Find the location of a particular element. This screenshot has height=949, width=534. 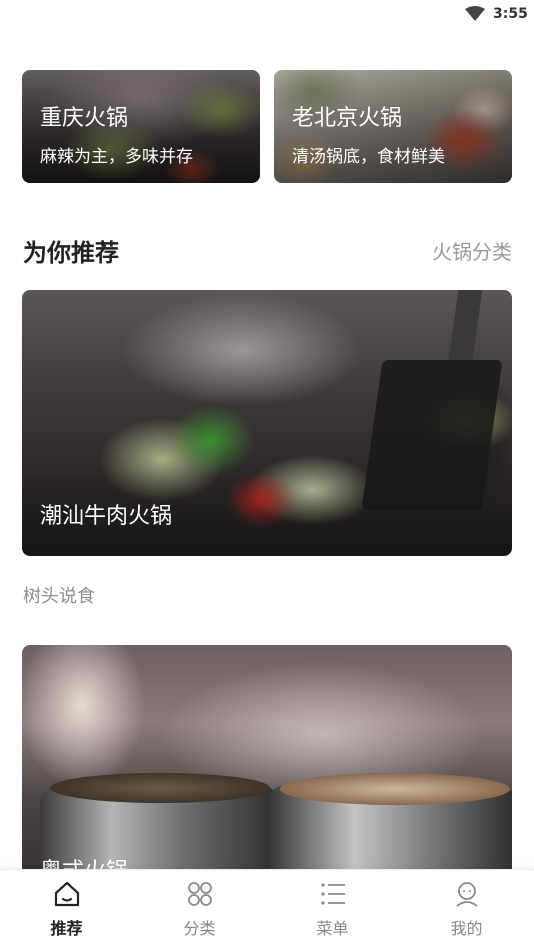

nav-tab-recommend: 推荐 is located at coordinates (66, 909).